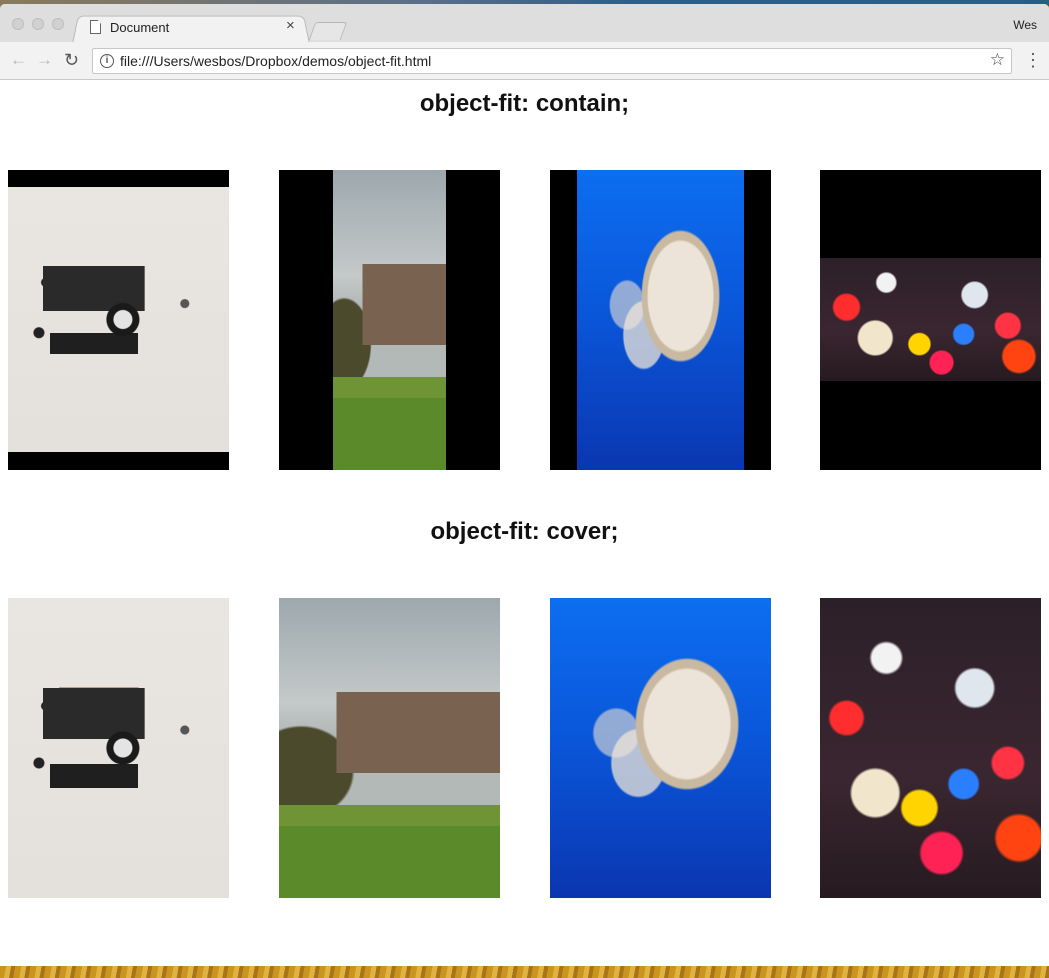 The image size is (1049, 978). I want to click on back-arrow-icon: ←, so click(18, 60).